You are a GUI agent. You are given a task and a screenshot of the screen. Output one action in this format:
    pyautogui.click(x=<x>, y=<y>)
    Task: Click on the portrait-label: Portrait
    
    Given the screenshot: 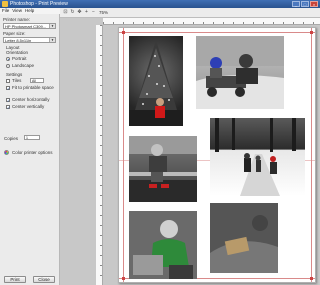 What is the action you would take?
    pyautogui.click(x=19, y=58)
    